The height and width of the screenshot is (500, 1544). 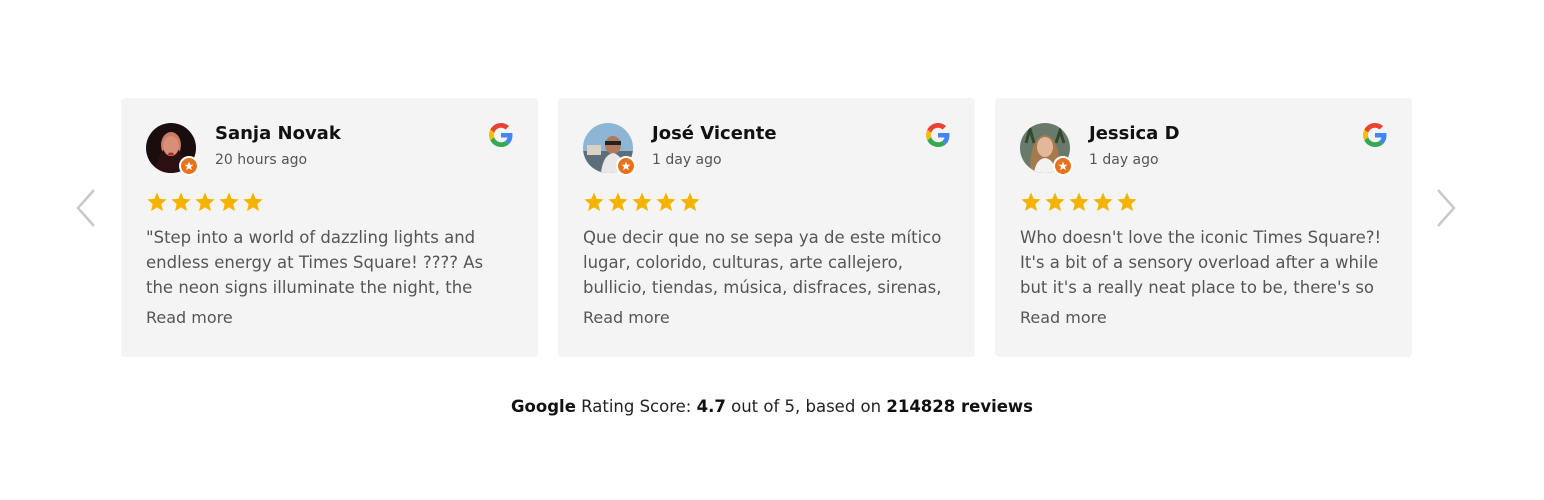 I want to click on summary-out-of: out of 5, based on, so click(x=806, y=406).